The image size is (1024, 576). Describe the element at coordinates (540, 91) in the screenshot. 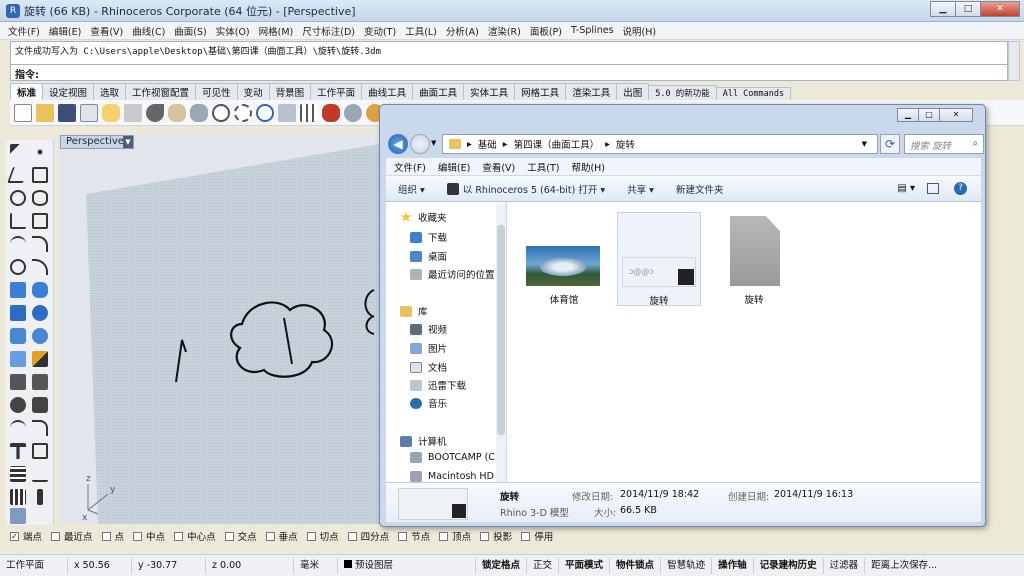

I see `tab-mesh-tools: 网格工具` at that location.